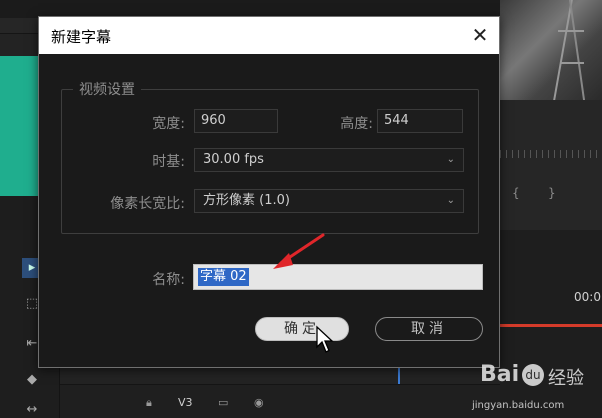 This screenshot has height=418, width=602. What do you see at coordinates (149, 403) in the screenshot?
I see `track-lock-icon: 🔒︎` at bounding box center [149, 403].